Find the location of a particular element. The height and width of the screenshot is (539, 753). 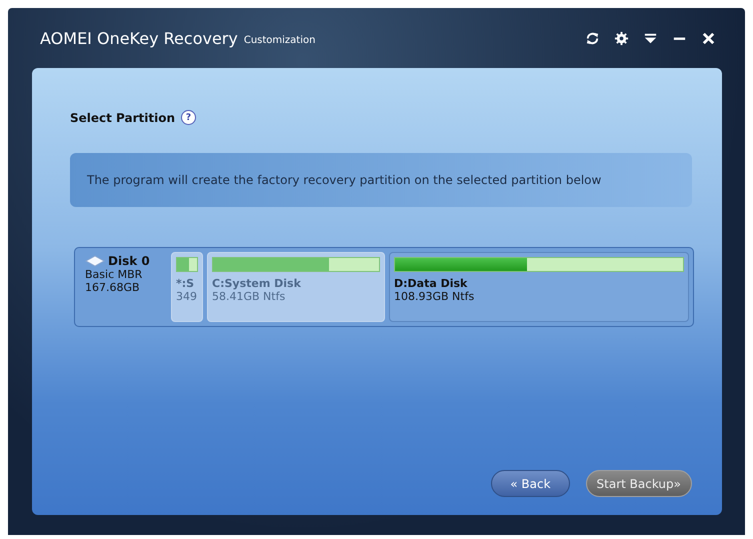

disk-name: Disk 0 is located at coordinates (129, 261).